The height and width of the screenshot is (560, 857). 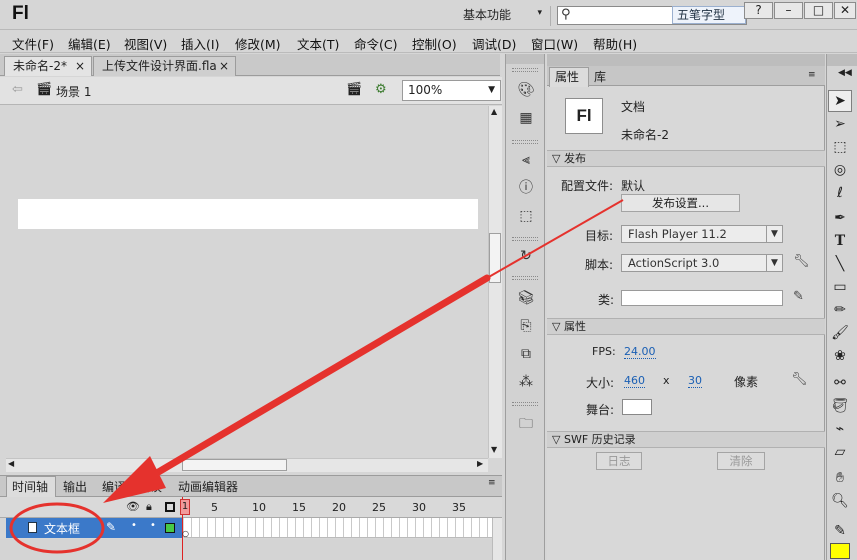 What do you see at coordinates (702, 263) in the screenshot?
I see `script-select: ActionScript 3.0 ▼` at bounding box center [702, 263].